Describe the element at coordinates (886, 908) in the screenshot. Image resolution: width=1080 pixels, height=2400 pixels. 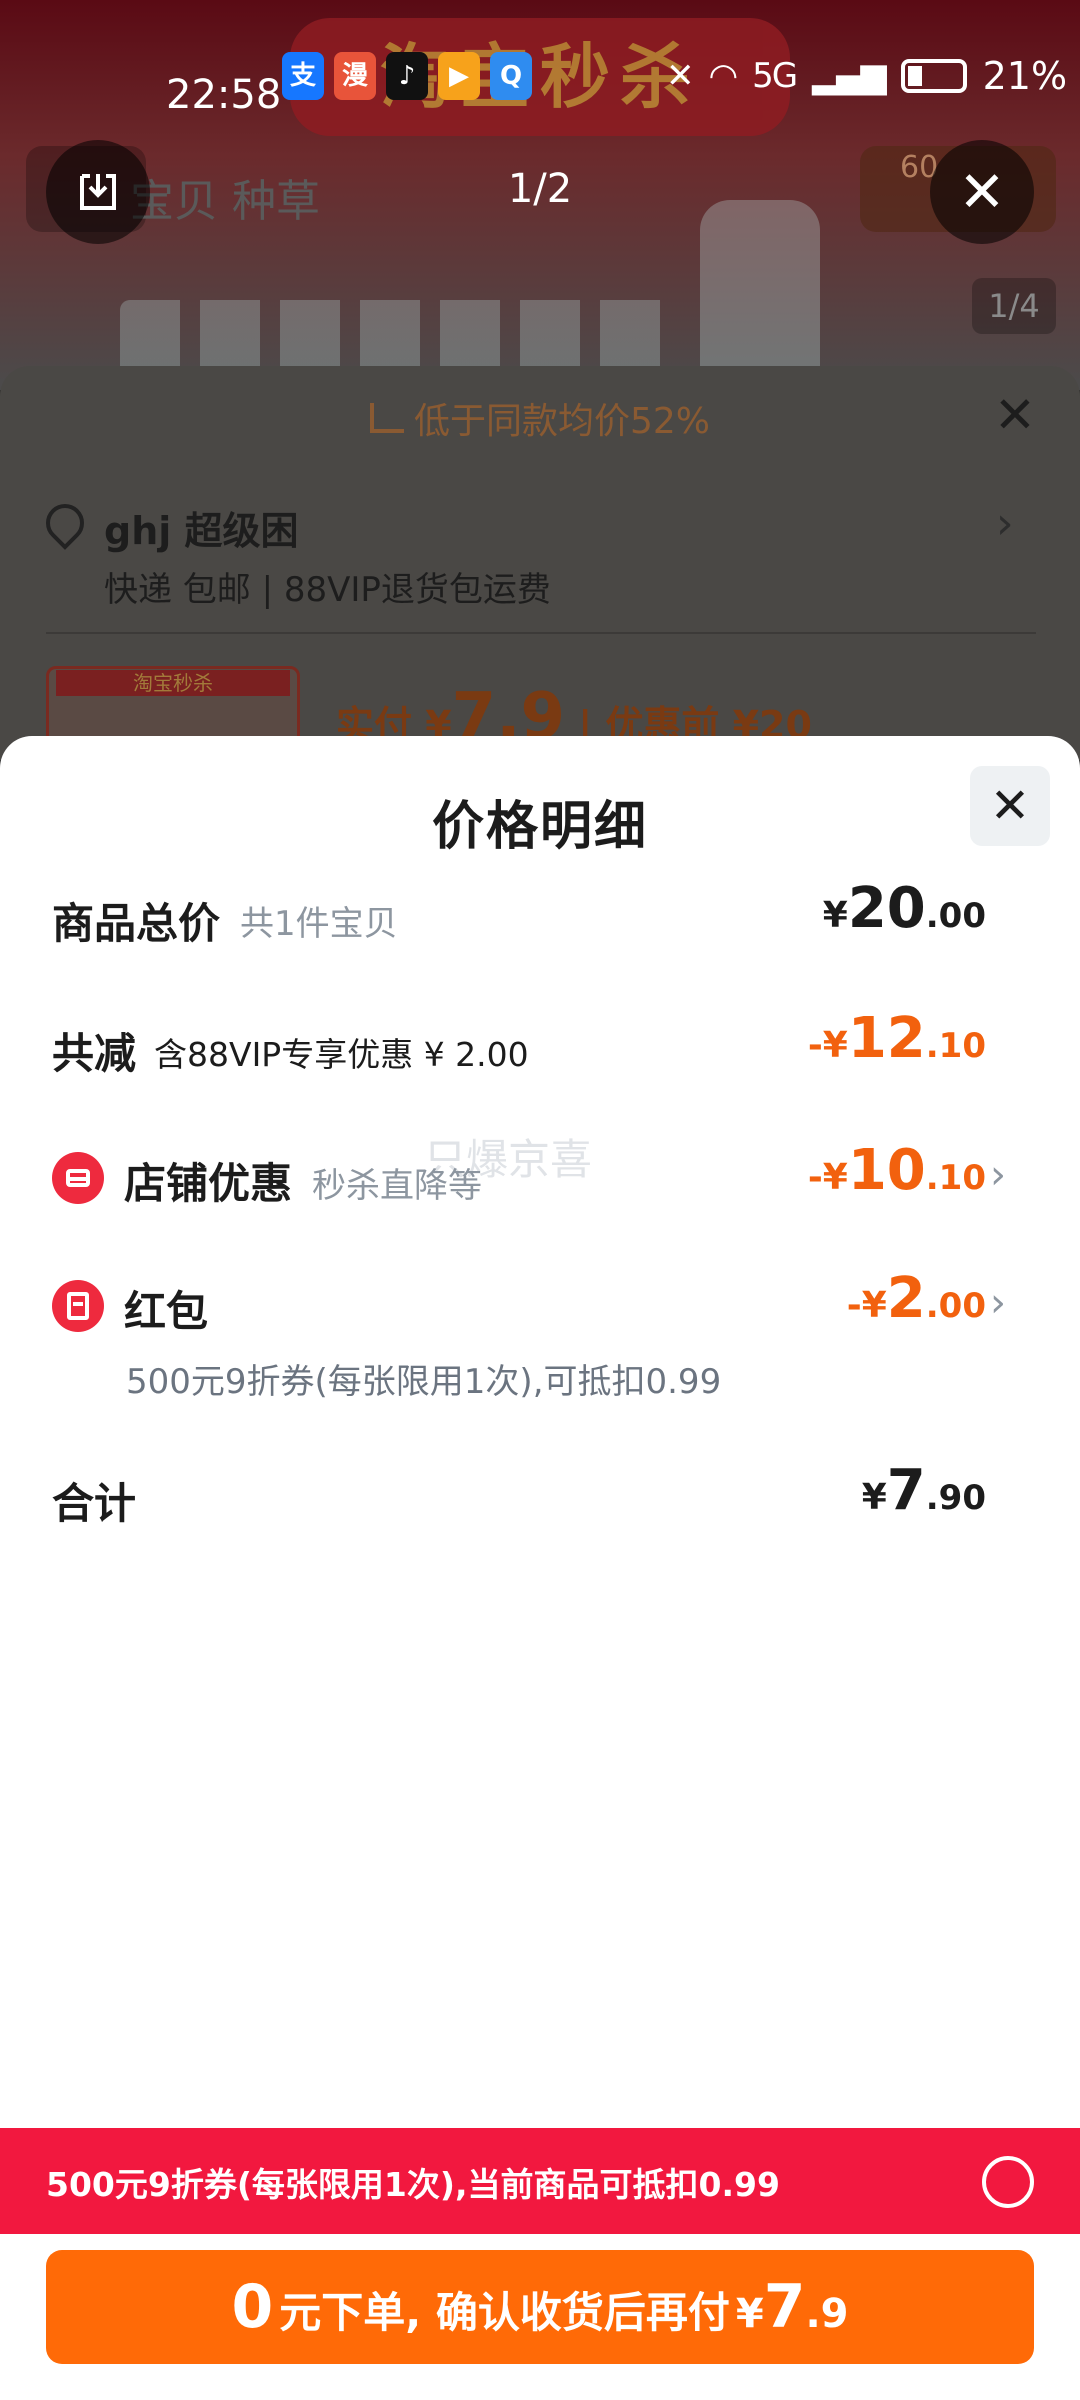
I see `amount-int: 20` at that location.